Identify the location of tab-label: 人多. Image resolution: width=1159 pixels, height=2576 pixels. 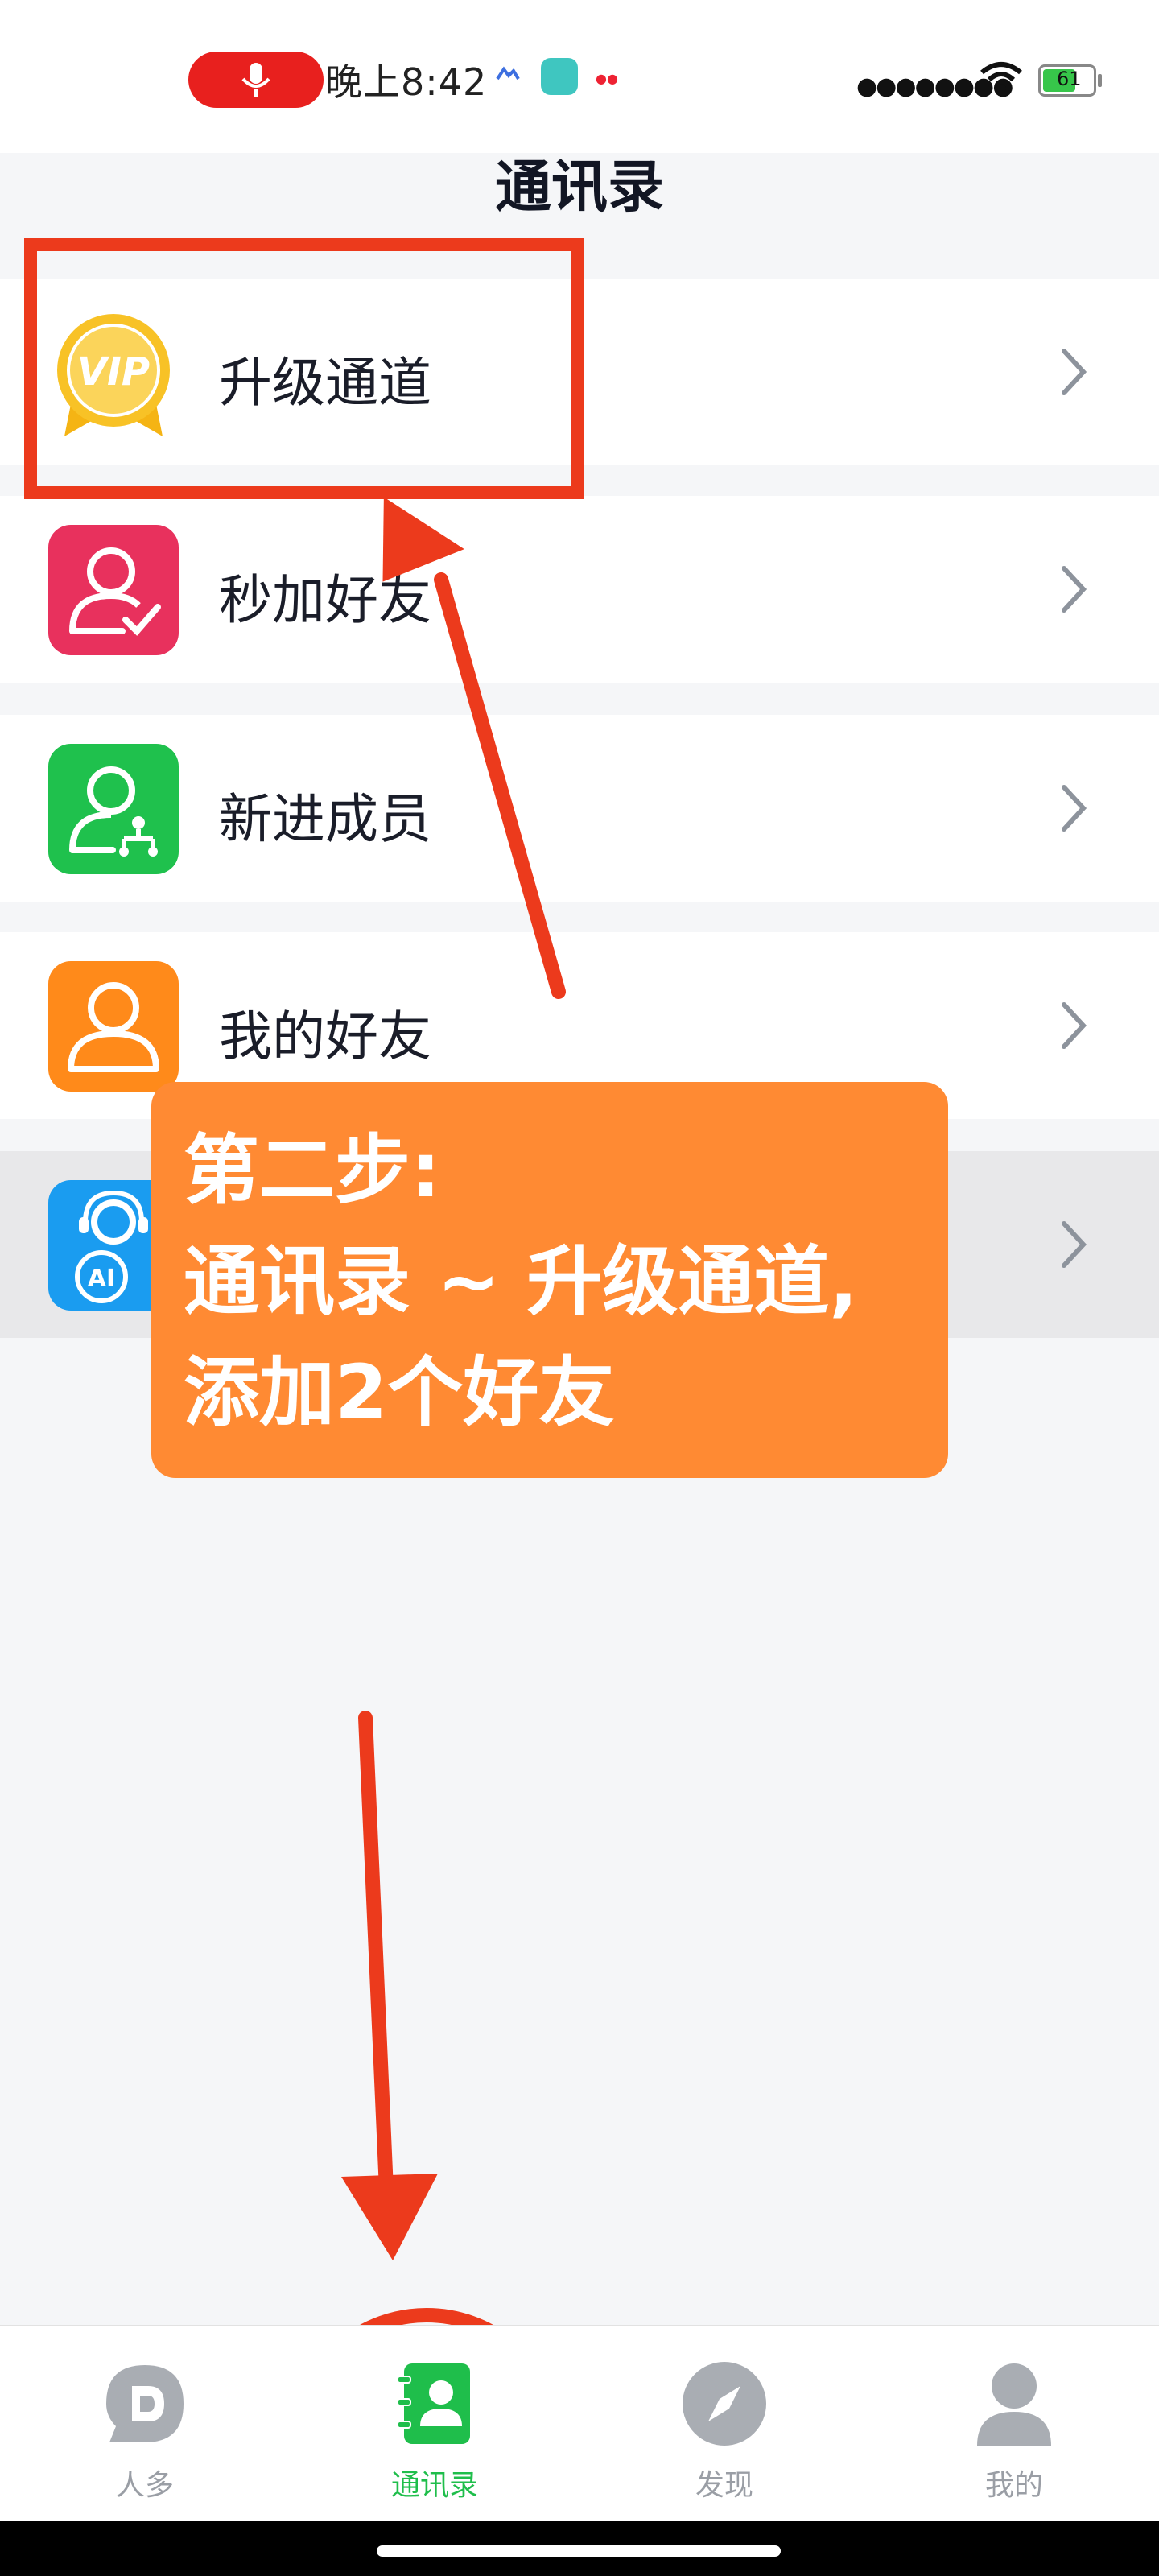
(144, 2485).